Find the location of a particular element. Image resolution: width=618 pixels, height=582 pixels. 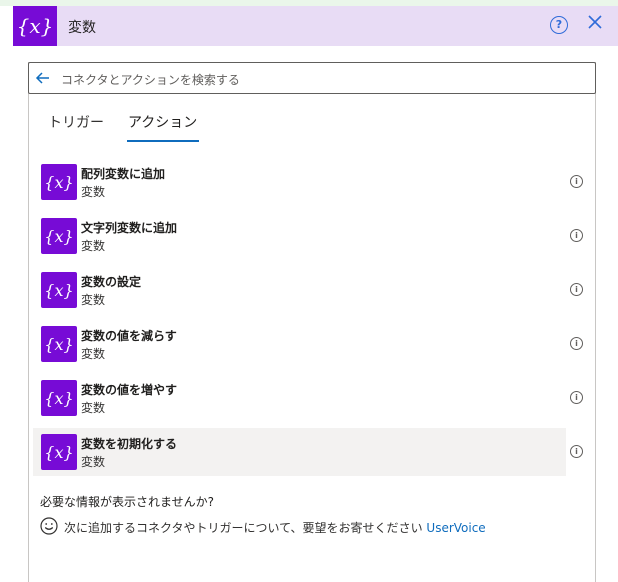

action-name: 変数を初期化する is located at coordinates (129, 444).